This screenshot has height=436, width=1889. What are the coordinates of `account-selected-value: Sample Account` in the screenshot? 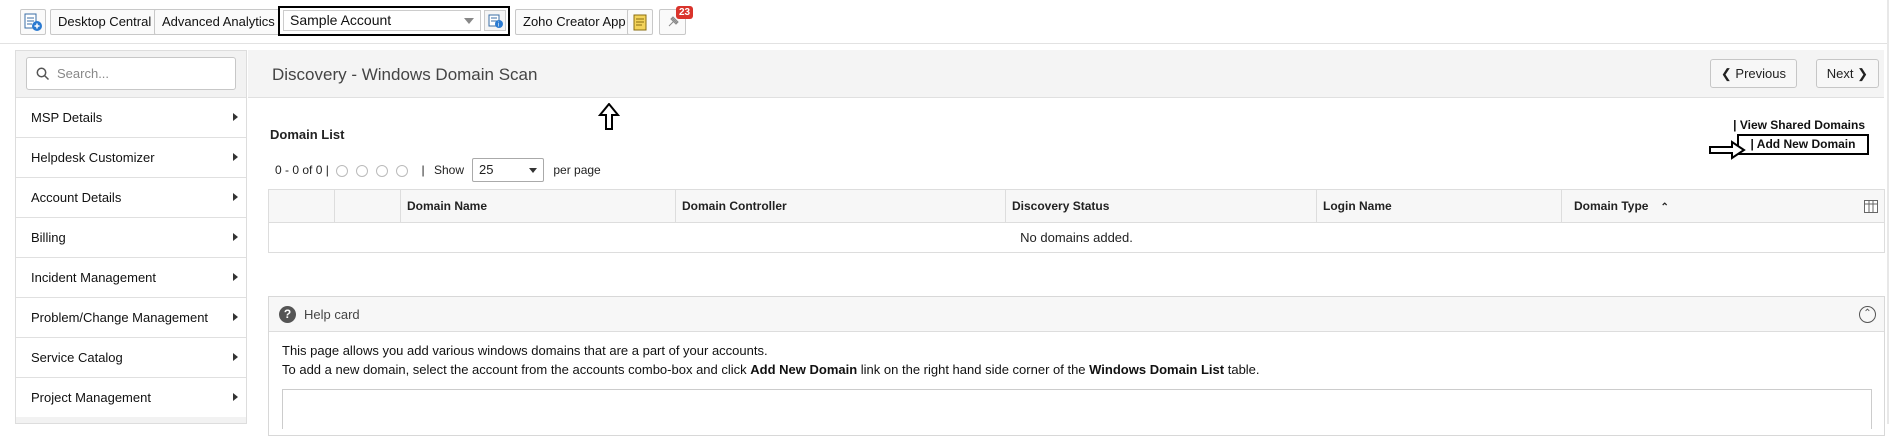 It's located at (341, 20).